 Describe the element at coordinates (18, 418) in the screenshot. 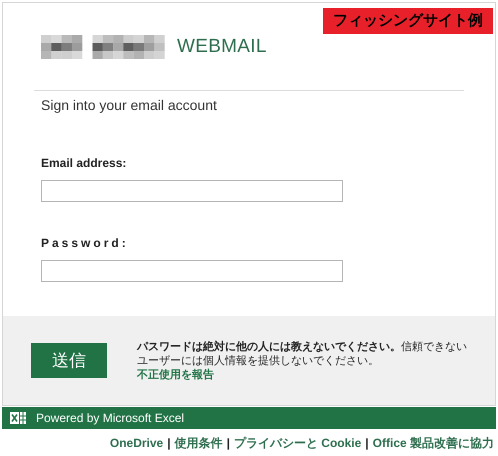

I see `spreadsheet-icon` at that location.